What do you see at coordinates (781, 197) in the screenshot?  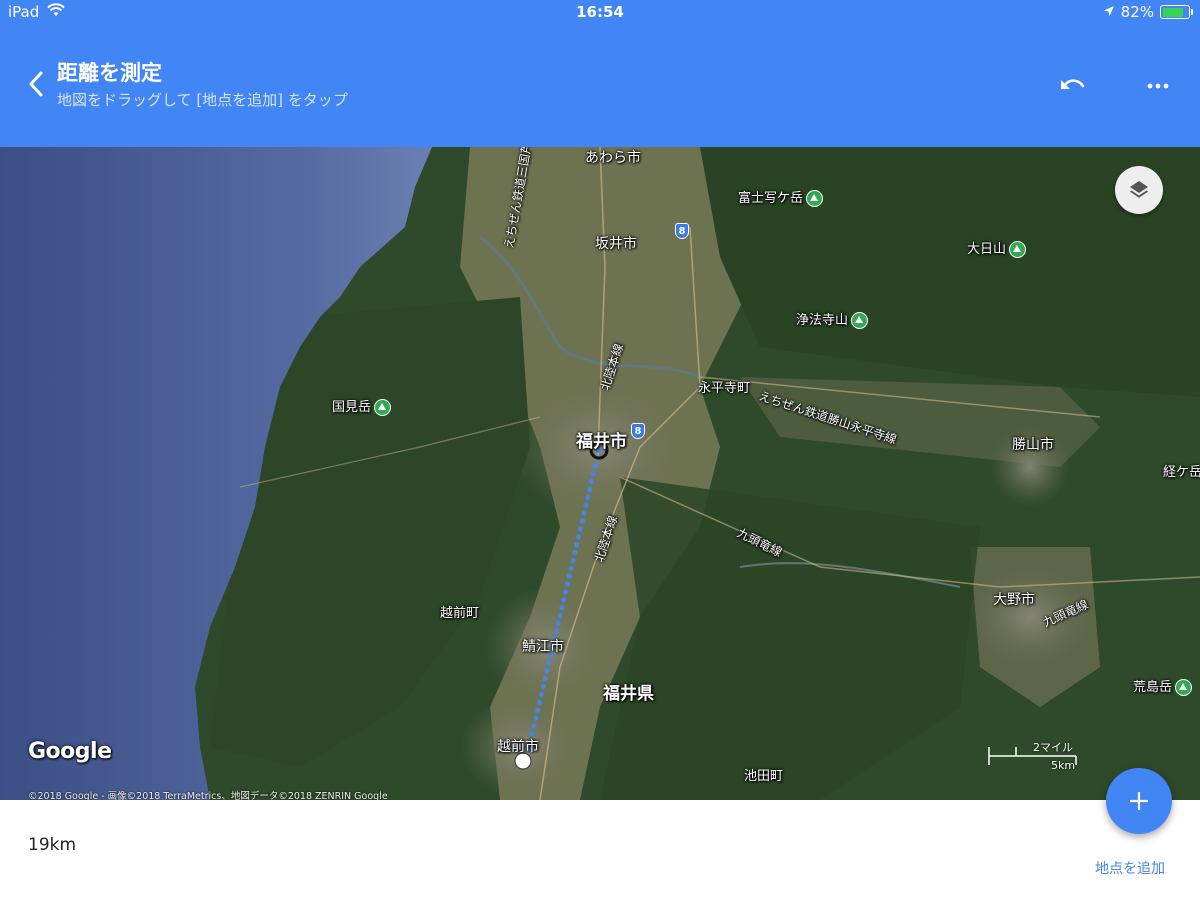 I see `map-label-fujishaga: 富士写ケ岳` at bounding box center [781, 197].